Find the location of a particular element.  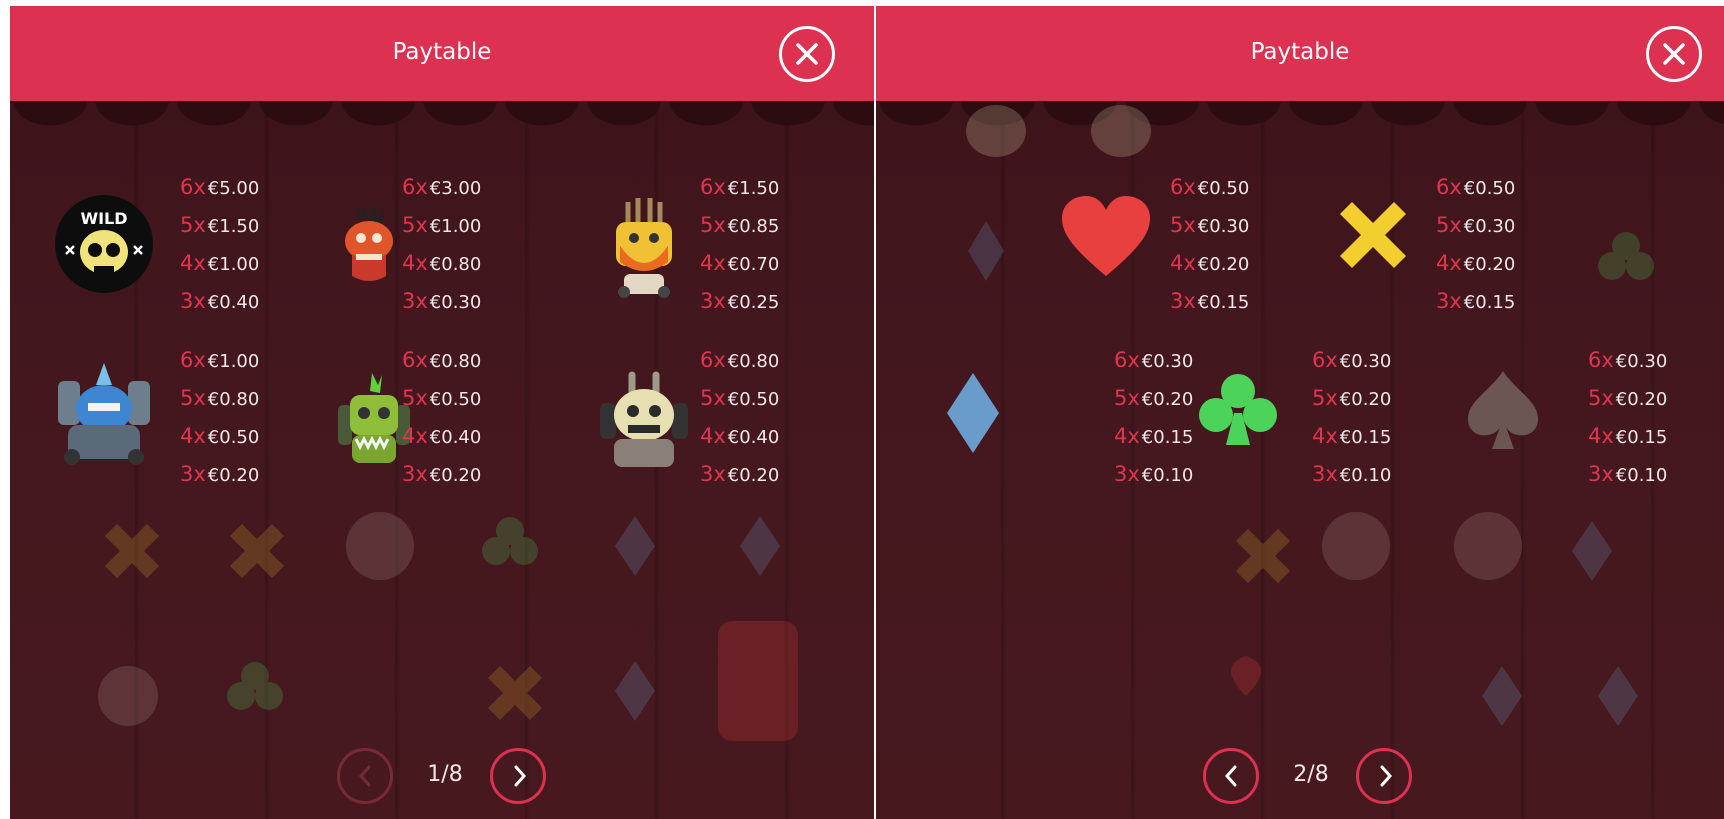

spade-symbol-icon is located at coordinates (1503, 410).